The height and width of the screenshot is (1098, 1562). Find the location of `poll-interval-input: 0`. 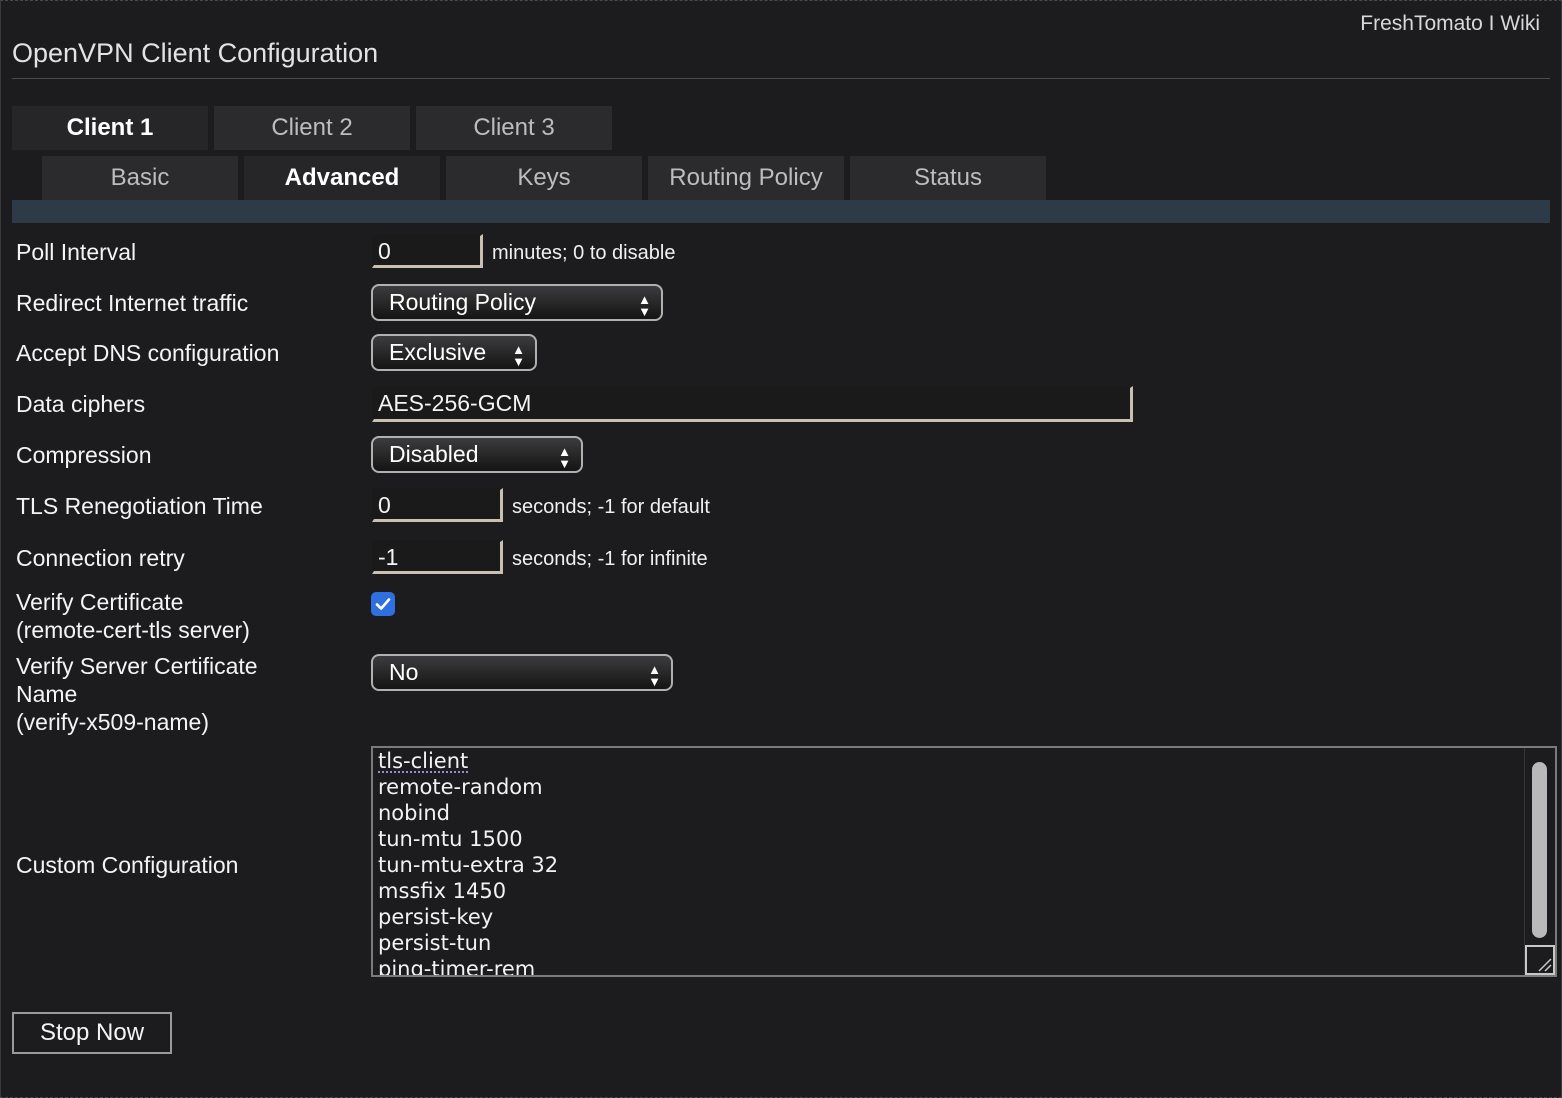

poll-interval-input: 0 is located at coordinates (427, 251).